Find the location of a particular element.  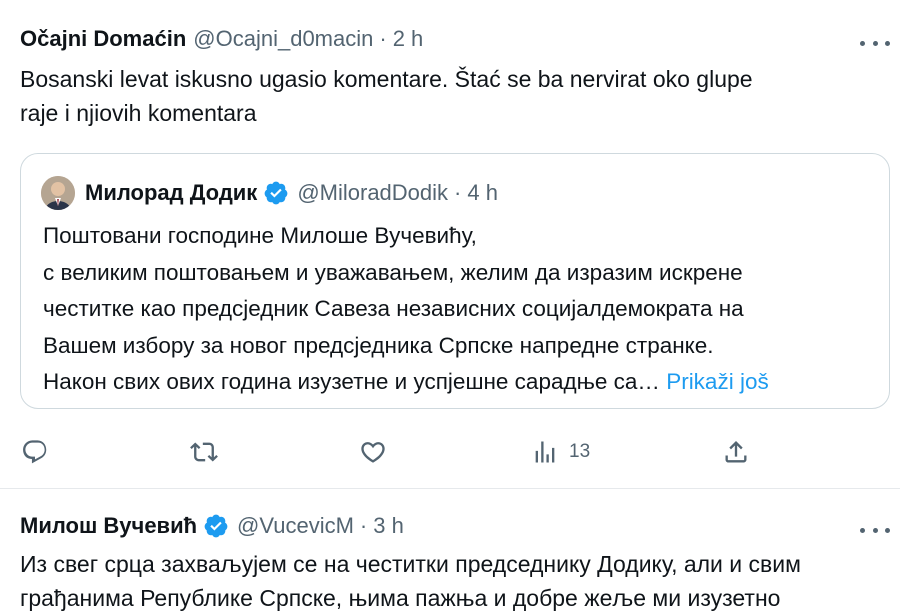

views-button: 13 is located at coordinates (560, 452).